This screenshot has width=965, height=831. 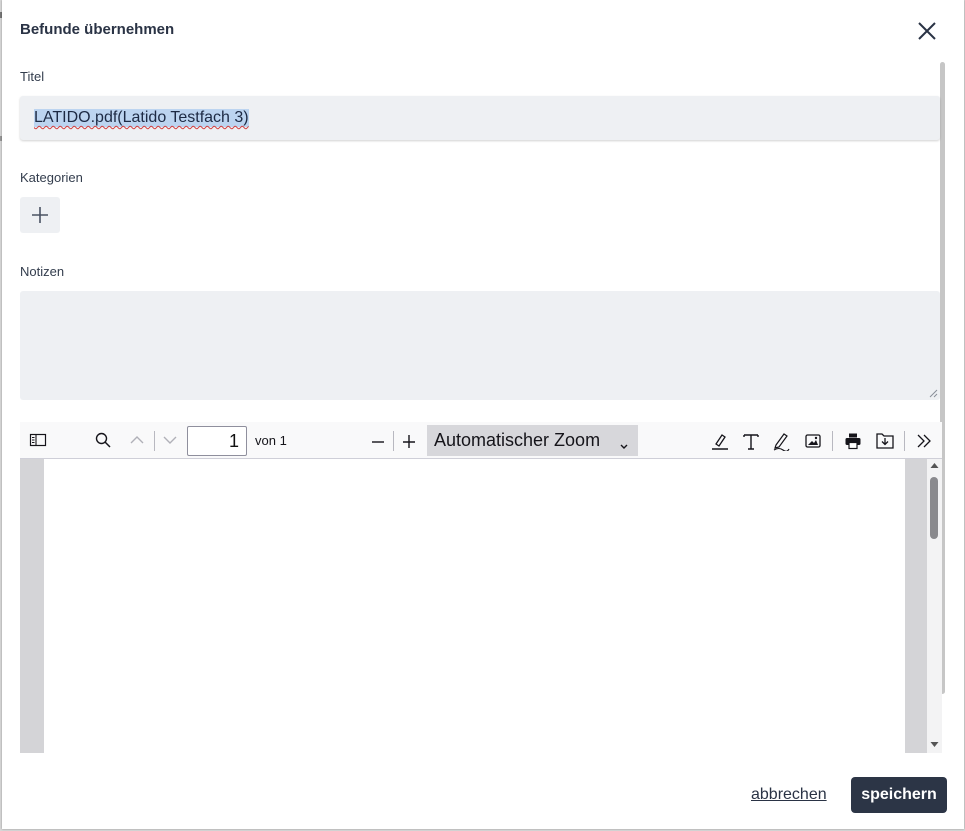 I want to click on image-button, so click(x=813, y=441).